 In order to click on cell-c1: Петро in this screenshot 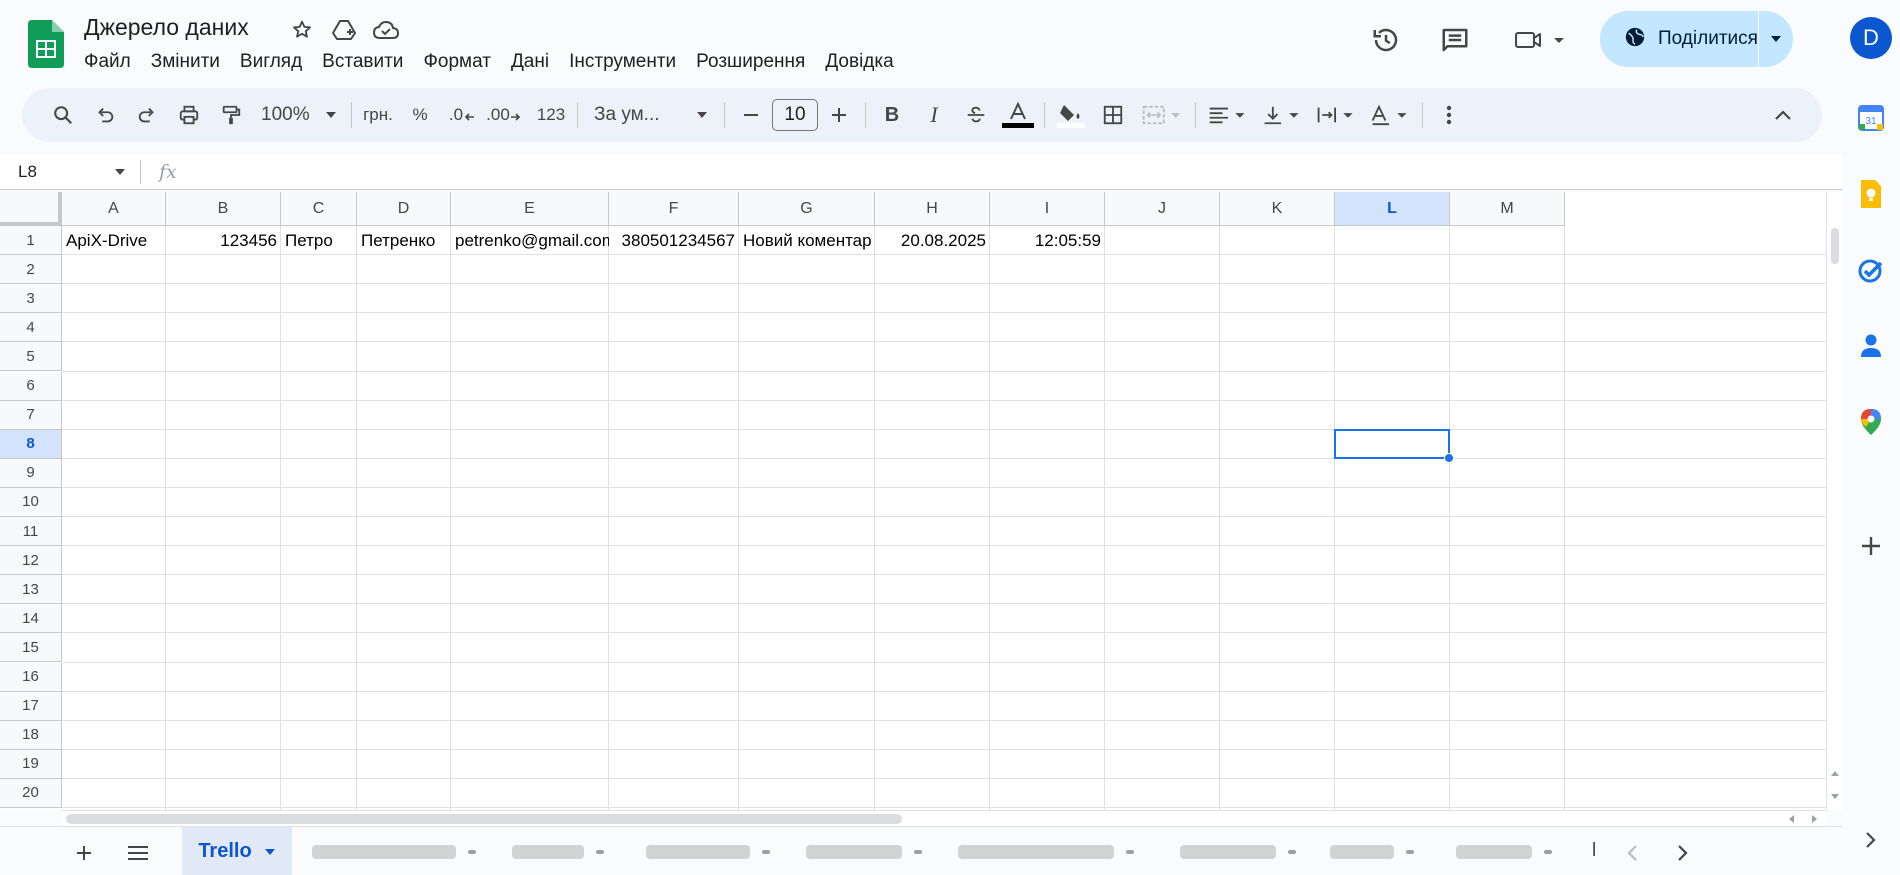, I will do `click(319, 240)`.